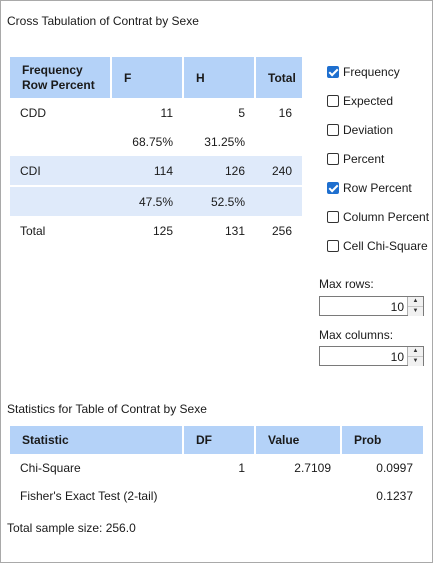  I want to click on option-deviation: Deviation, so click(378, 129).